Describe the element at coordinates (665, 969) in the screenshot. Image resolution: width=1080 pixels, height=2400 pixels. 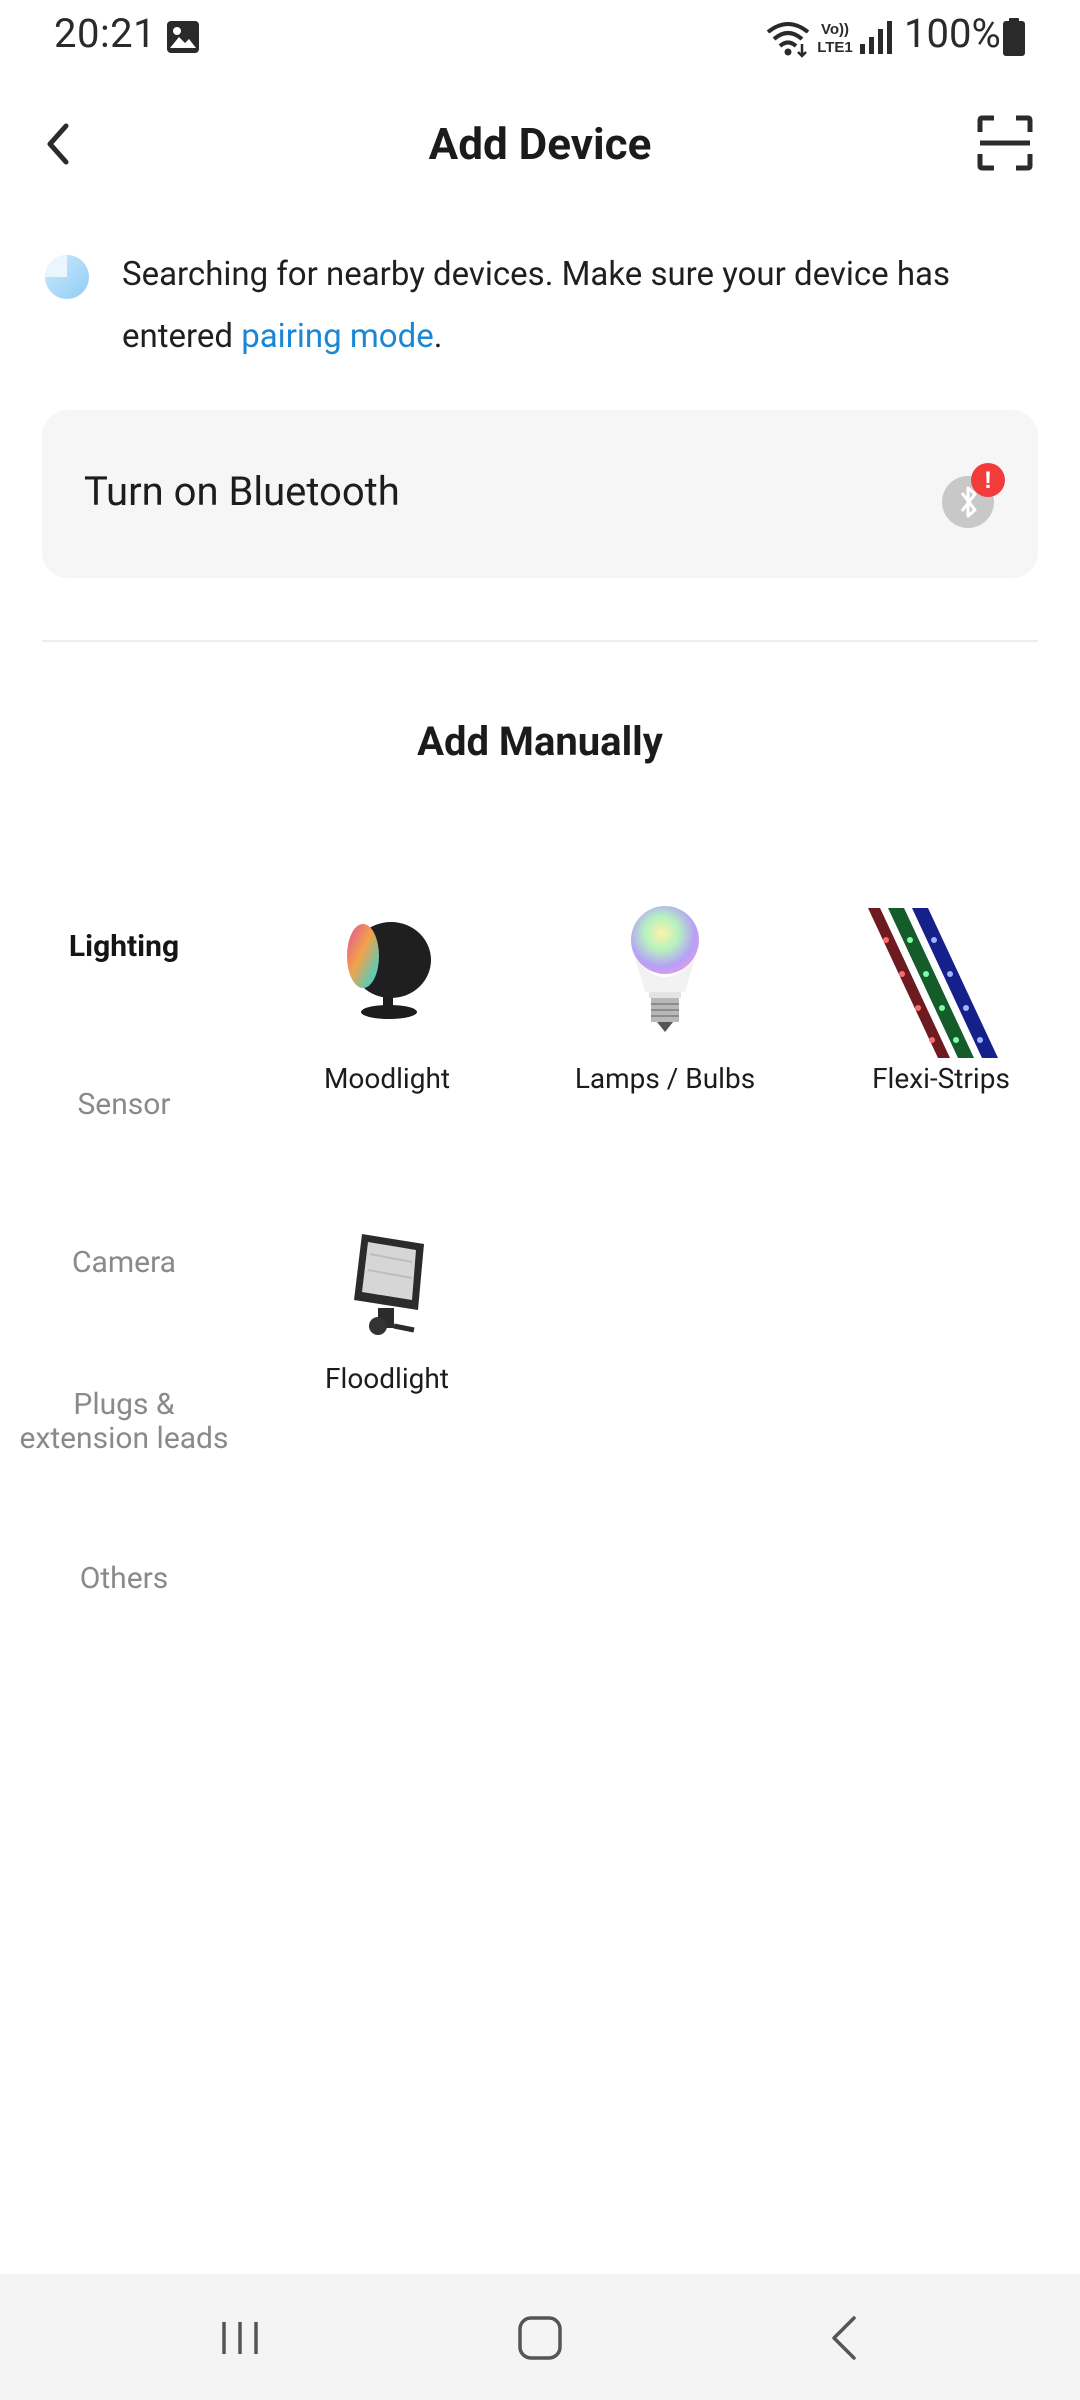
I see `bulb-image` at that location.